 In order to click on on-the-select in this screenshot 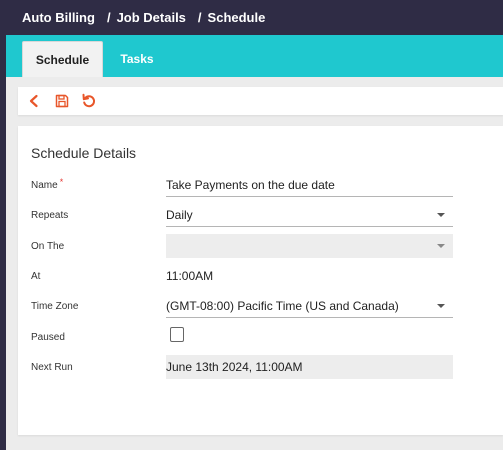, I will do `click(309, 246)`.